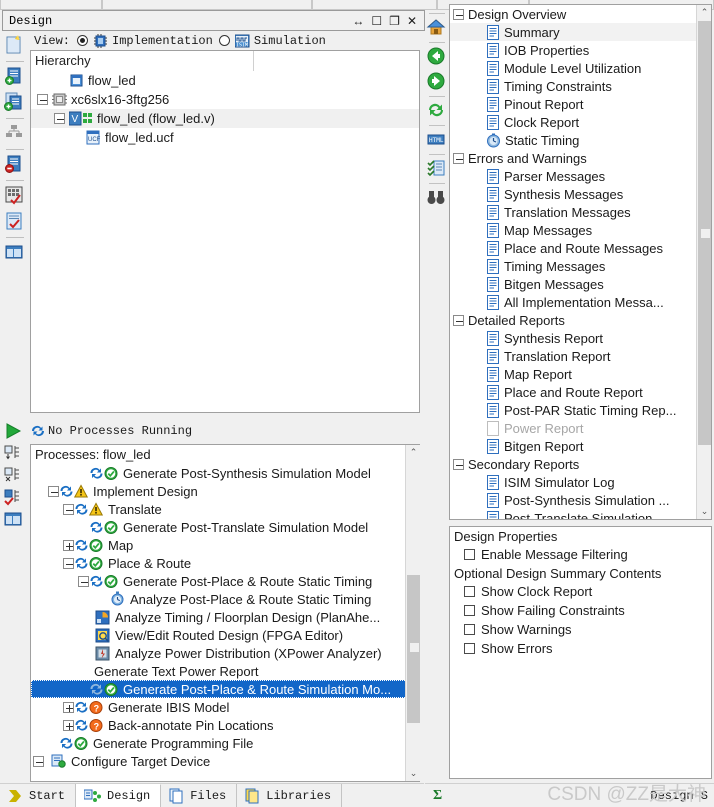 This screenshot has height=807, width=714. What do you see at coordinates (225, 725) in the screenshot?
I see `process-item: ? Back-annotate Pin Locations` at bounding box center [225, 725].